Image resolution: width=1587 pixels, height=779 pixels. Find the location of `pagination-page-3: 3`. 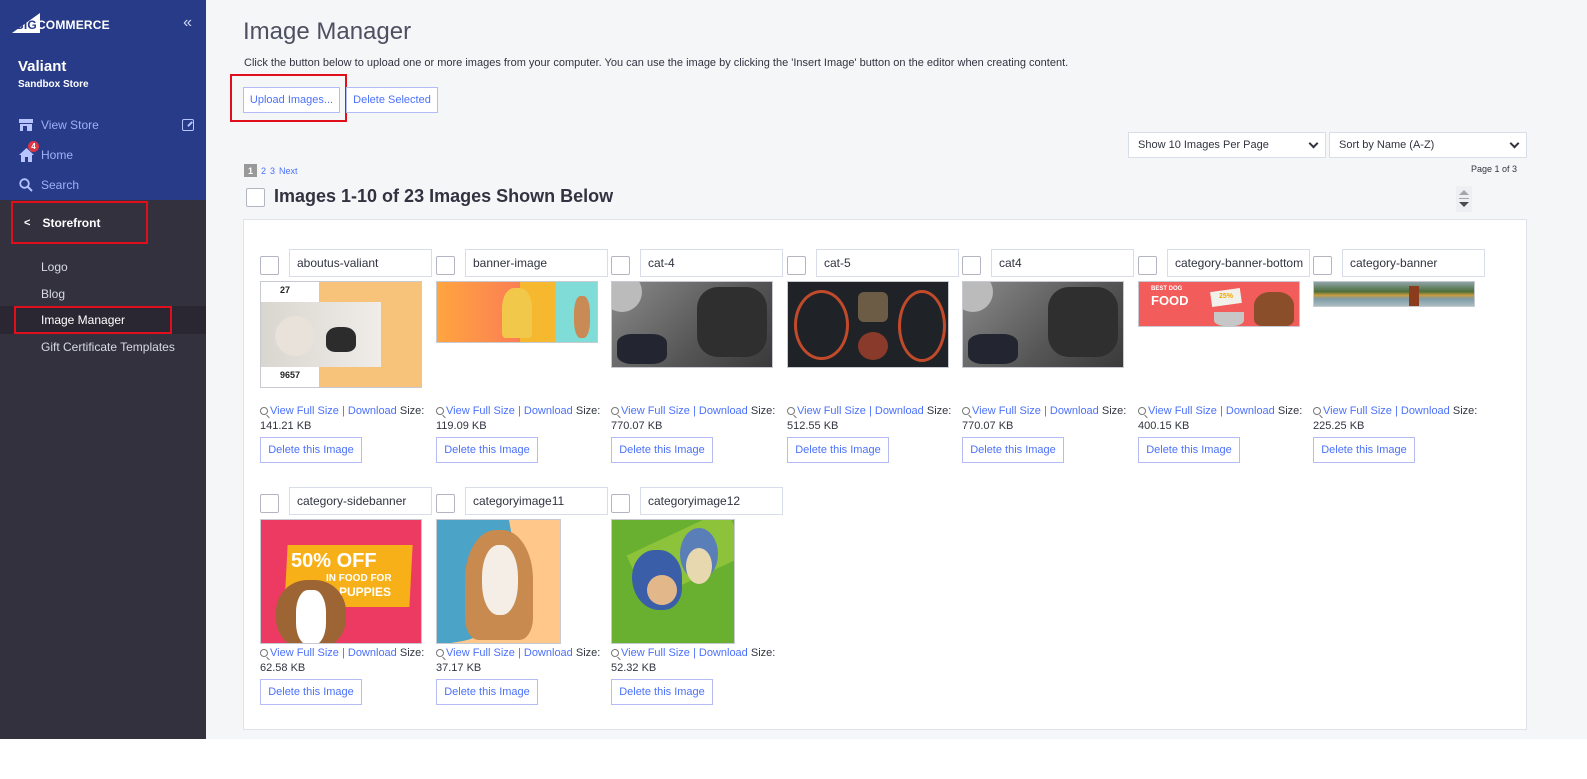

pagination-page-3: 3 is located at coordinates (272, 171).